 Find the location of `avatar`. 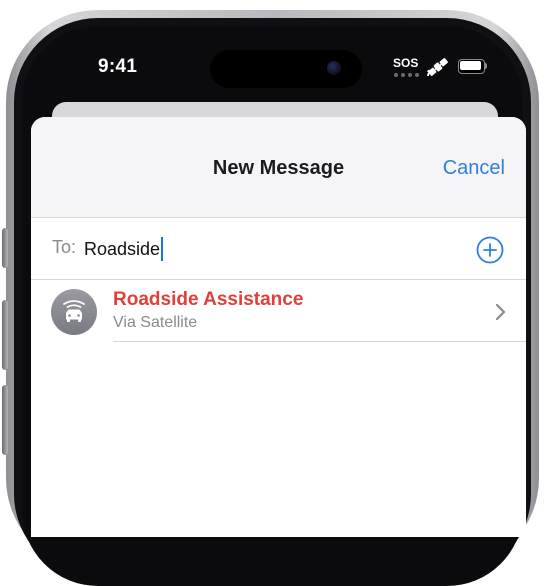

avatar is located at coordinates (74, 312).